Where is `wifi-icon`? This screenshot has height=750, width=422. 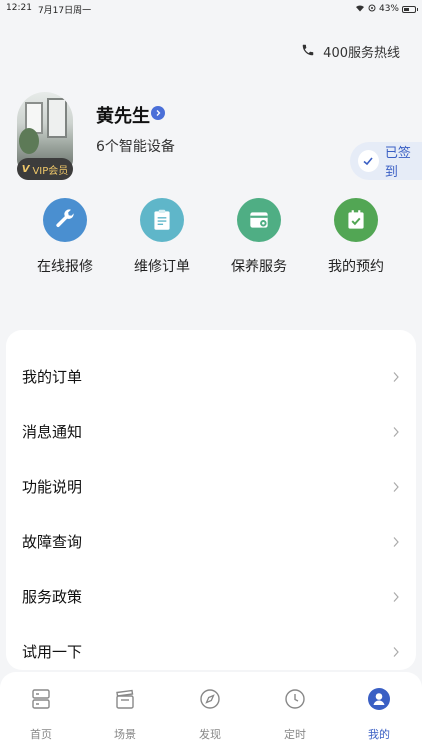 wifi-icon is located at coordinates (360, 9).